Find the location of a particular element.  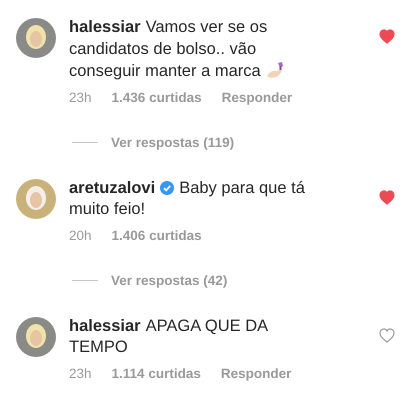

comment-text: halessiar APAGA QUE DA TEMPO is located at coordinates (169, 337).